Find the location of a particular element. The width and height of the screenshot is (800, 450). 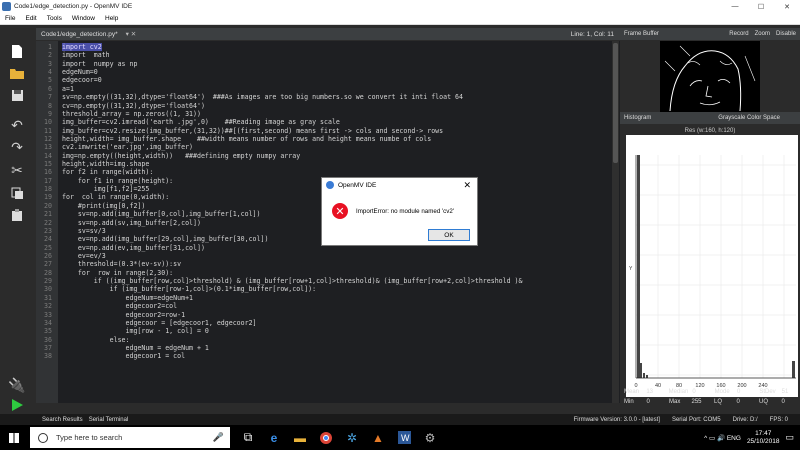

redo-icon: ↷ is located at coordinates (17, 147).